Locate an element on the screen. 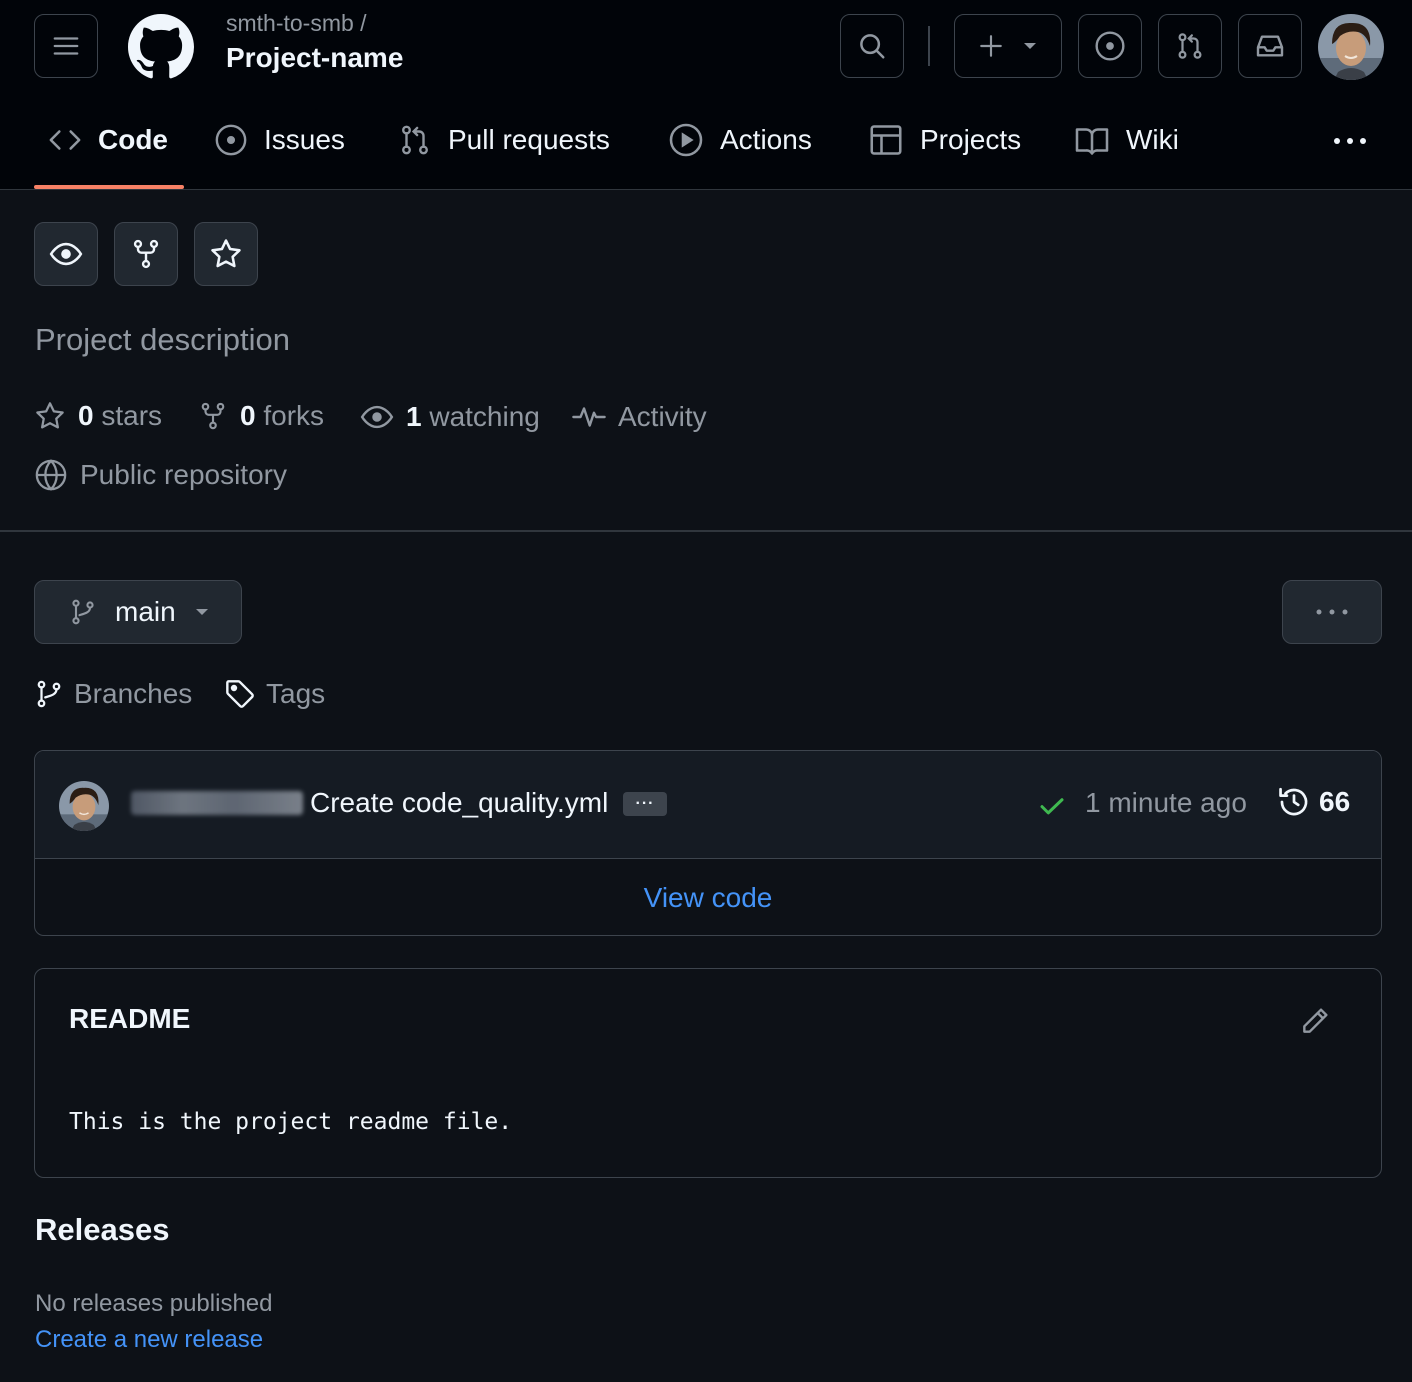  table-icon is located at coordinates (886, 140).